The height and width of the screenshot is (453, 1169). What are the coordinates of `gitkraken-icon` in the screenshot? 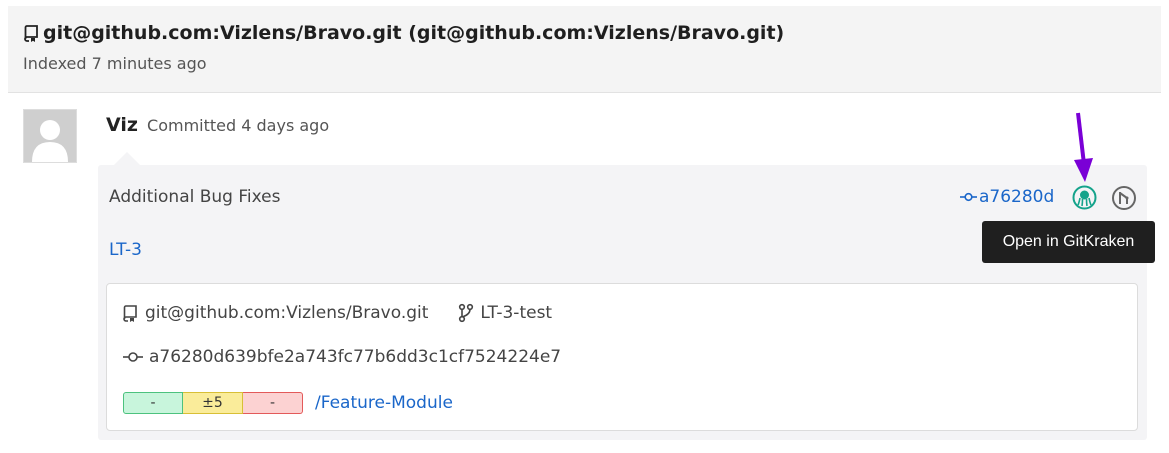 It's located at (1084, 197).